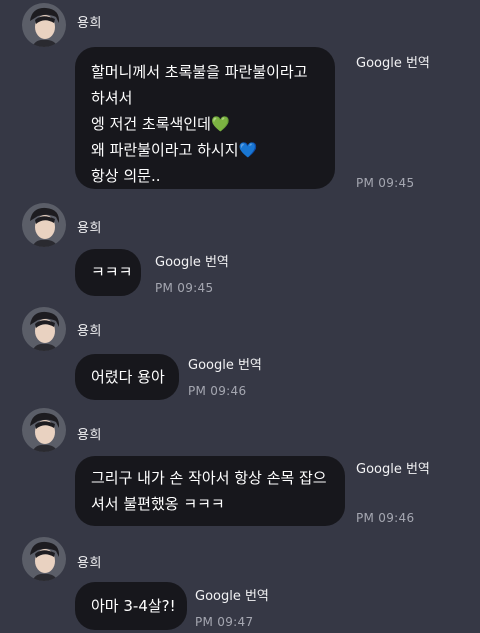 Image resolution: width=480 pixels, height=633 pixels. Describe the element at coordinates (220, 124) in the screenshot. I see `green-heart-icon: 💚` at that location.